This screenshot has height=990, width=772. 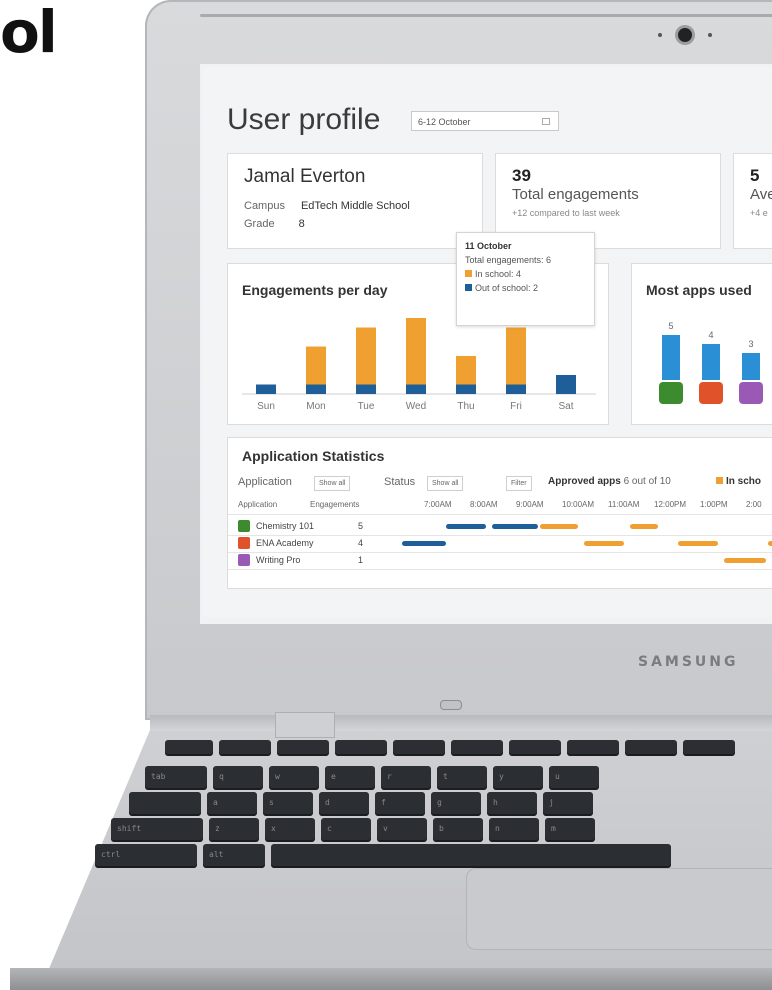 I want to click on key-tab: tab, so click(x=176, y=777).